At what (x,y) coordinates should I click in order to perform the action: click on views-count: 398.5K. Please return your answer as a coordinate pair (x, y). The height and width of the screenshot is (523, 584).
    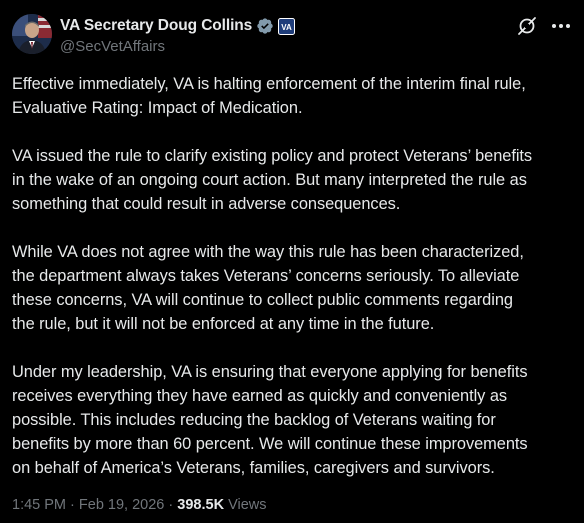
    Looking at the image, I should click on (200, 505).